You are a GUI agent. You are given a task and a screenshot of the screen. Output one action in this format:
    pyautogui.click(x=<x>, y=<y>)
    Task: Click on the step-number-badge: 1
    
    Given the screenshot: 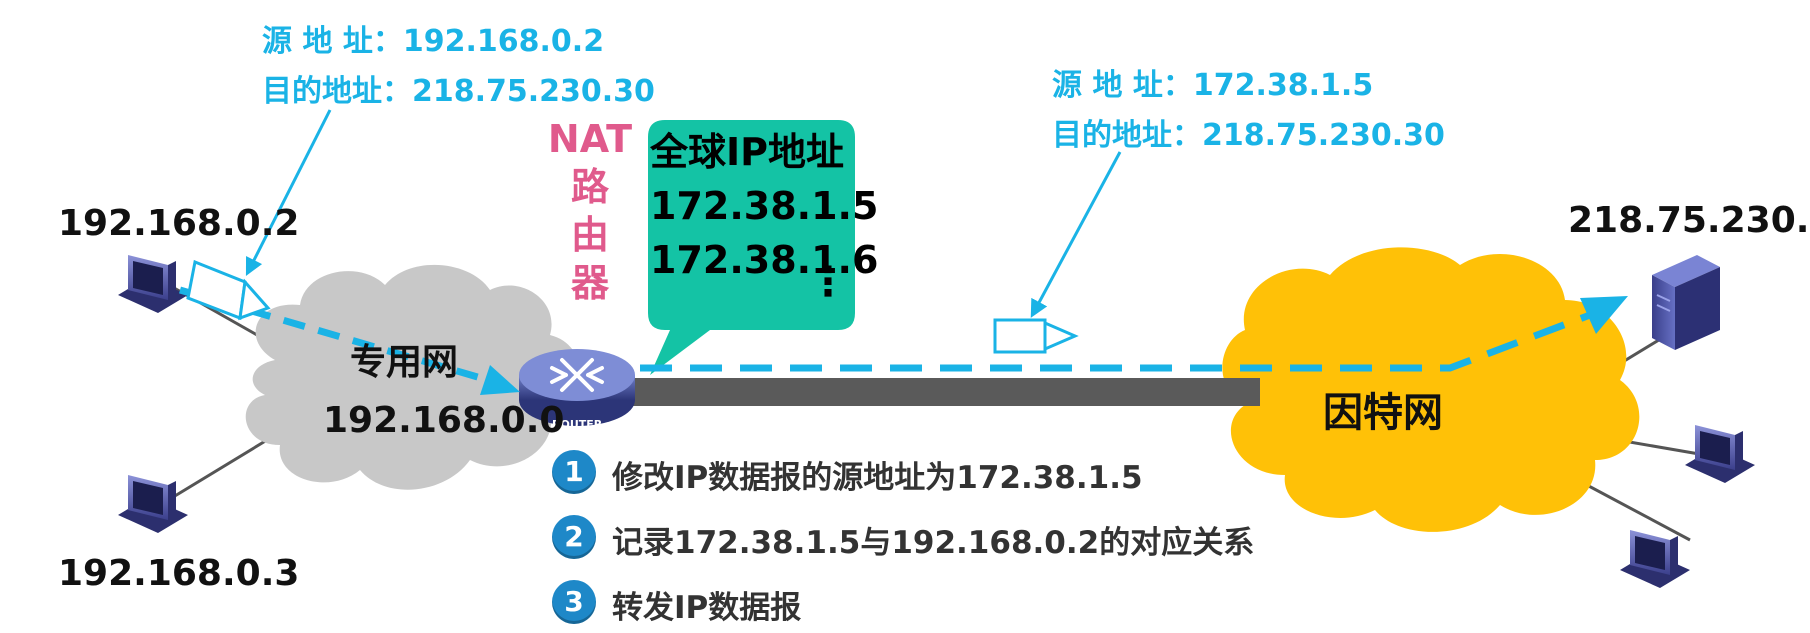 What is the action you would take?
    pyautogui.click(x=574, y=472)
    